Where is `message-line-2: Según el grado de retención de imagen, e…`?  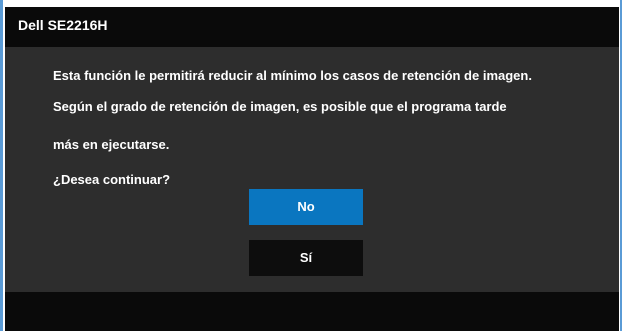
message-line-2: Según el grado de retención de imagen, e… is located at coordinates (280, 106).